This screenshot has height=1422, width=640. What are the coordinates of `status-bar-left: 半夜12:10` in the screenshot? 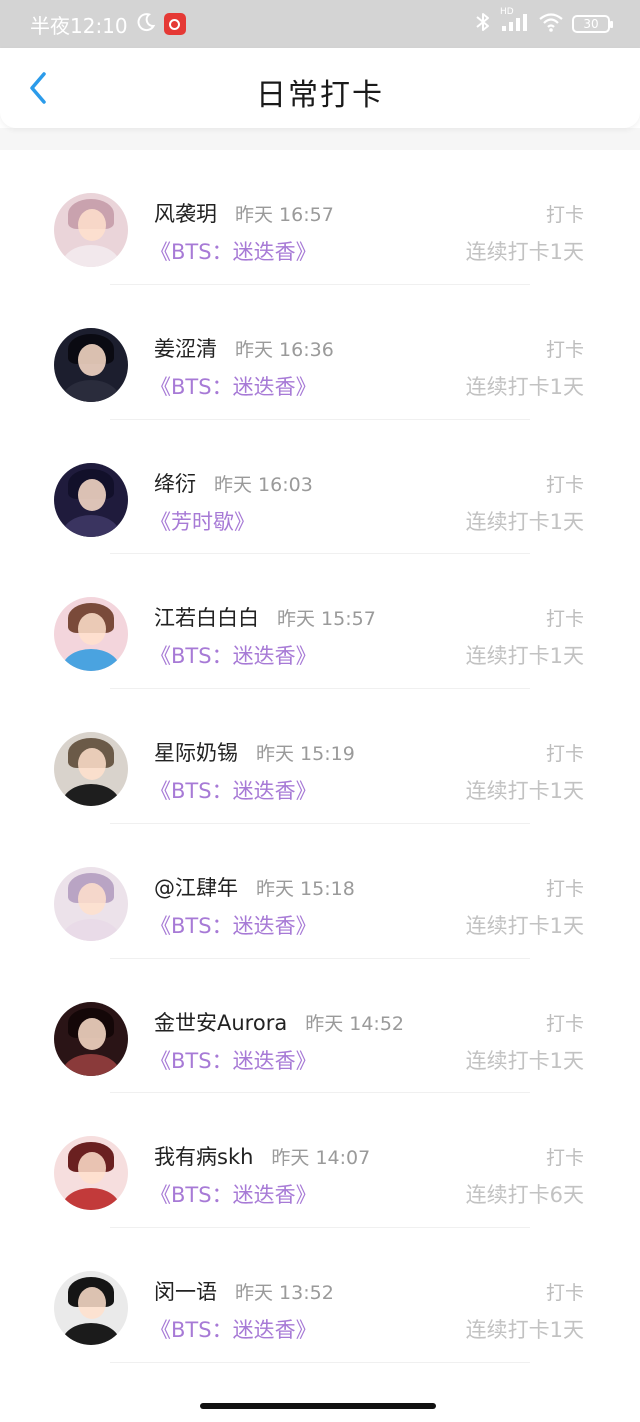 It's located at (108, 24).